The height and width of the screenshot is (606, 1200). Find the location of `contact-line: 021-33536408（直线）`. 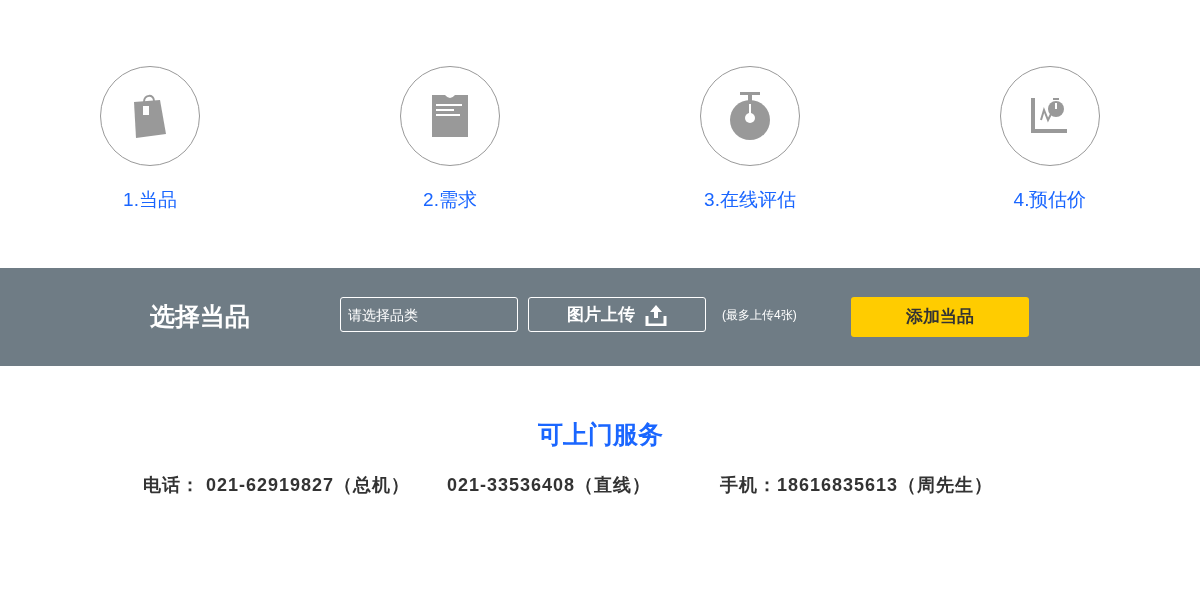

contact-line: 021-33536408（直线） is located at coordinates (549, 485).